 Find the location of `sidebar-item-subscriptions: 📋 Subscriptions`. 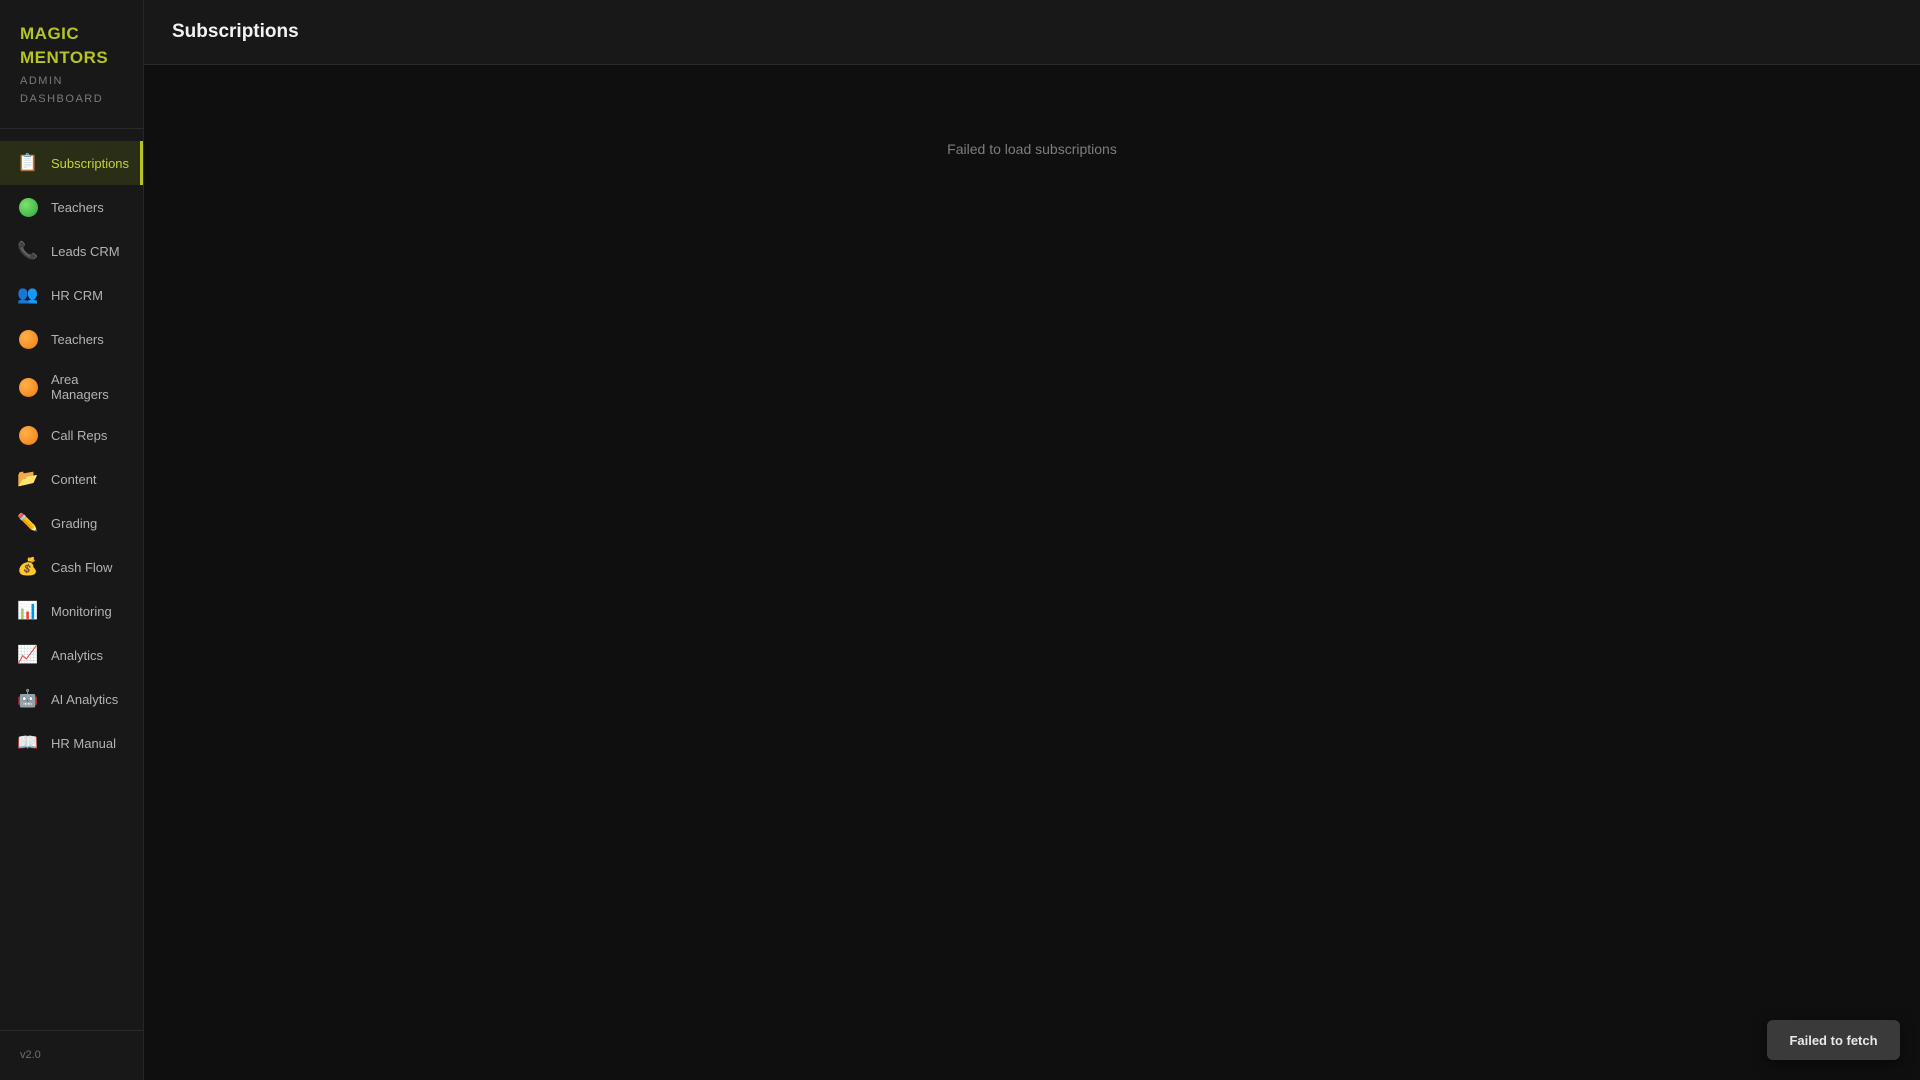

sidebar-item-subscriptions: 📋 Subscriptions is located at coordinates (71, 163).